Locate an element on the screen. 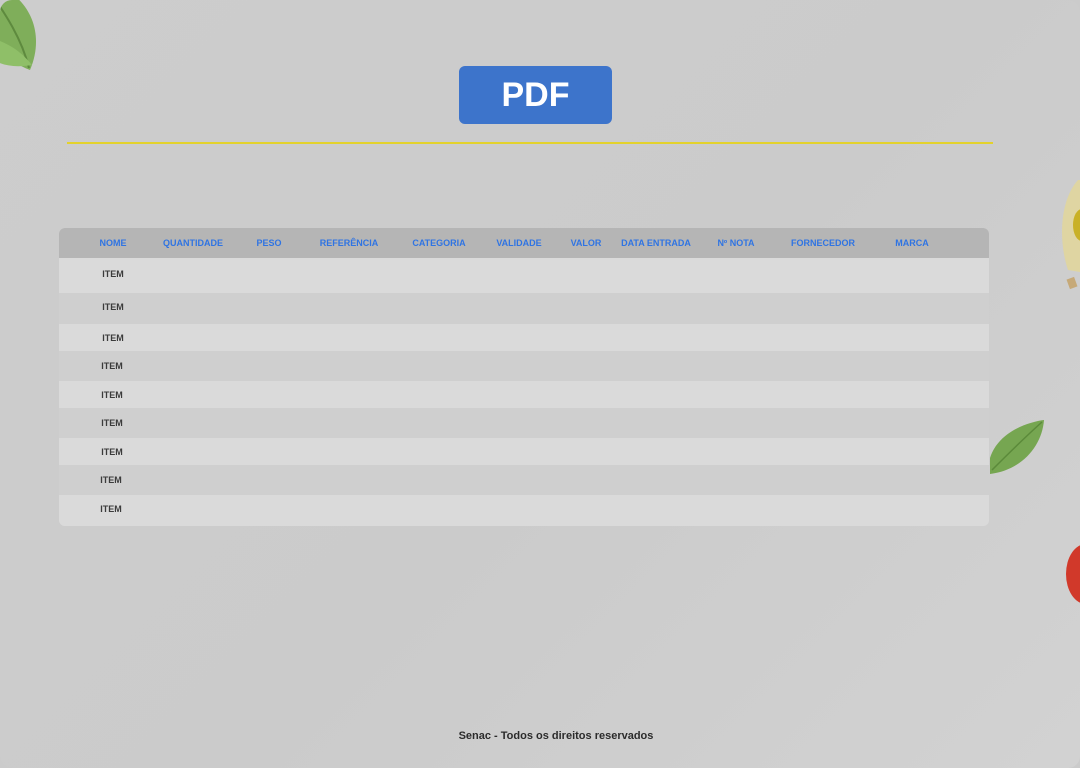 This screenshot has width=1080, height=768. pdf-button: PDF is located at coordinates (535, 95).